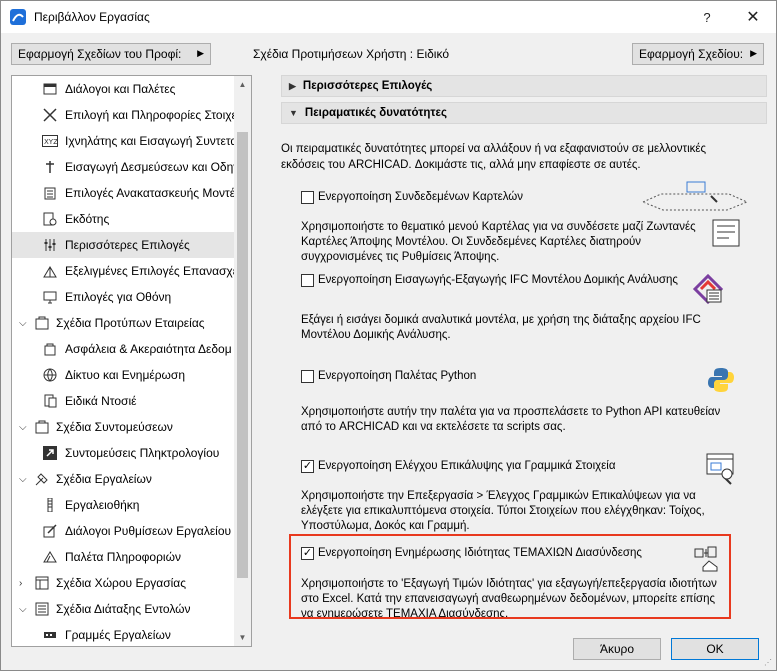  What do you see at coordinates (42, 583) in the screenshot?
I see `workspace-icon` at bounding box center [42, 583].